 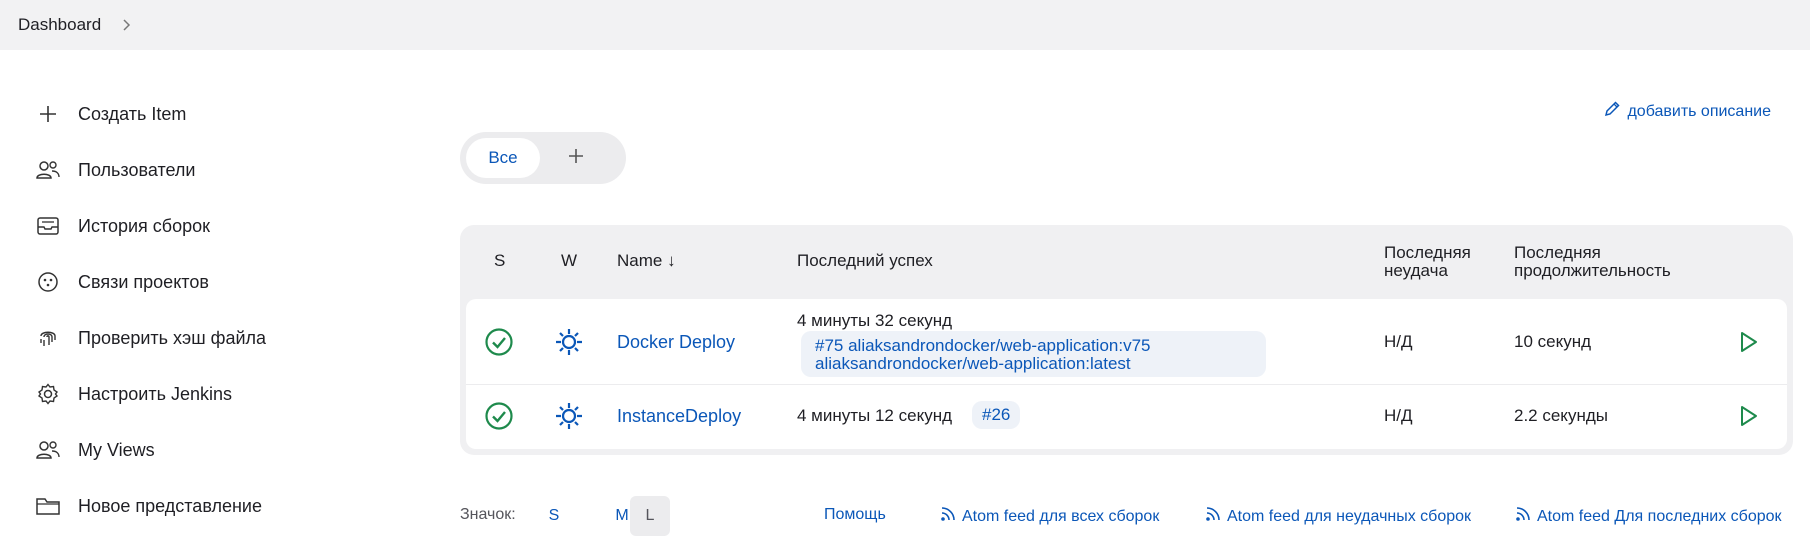 What do you see at coordinates (554, 516) in the screenshot?
I see `icon-size-small-button: S` at bounding box center [554, 516].